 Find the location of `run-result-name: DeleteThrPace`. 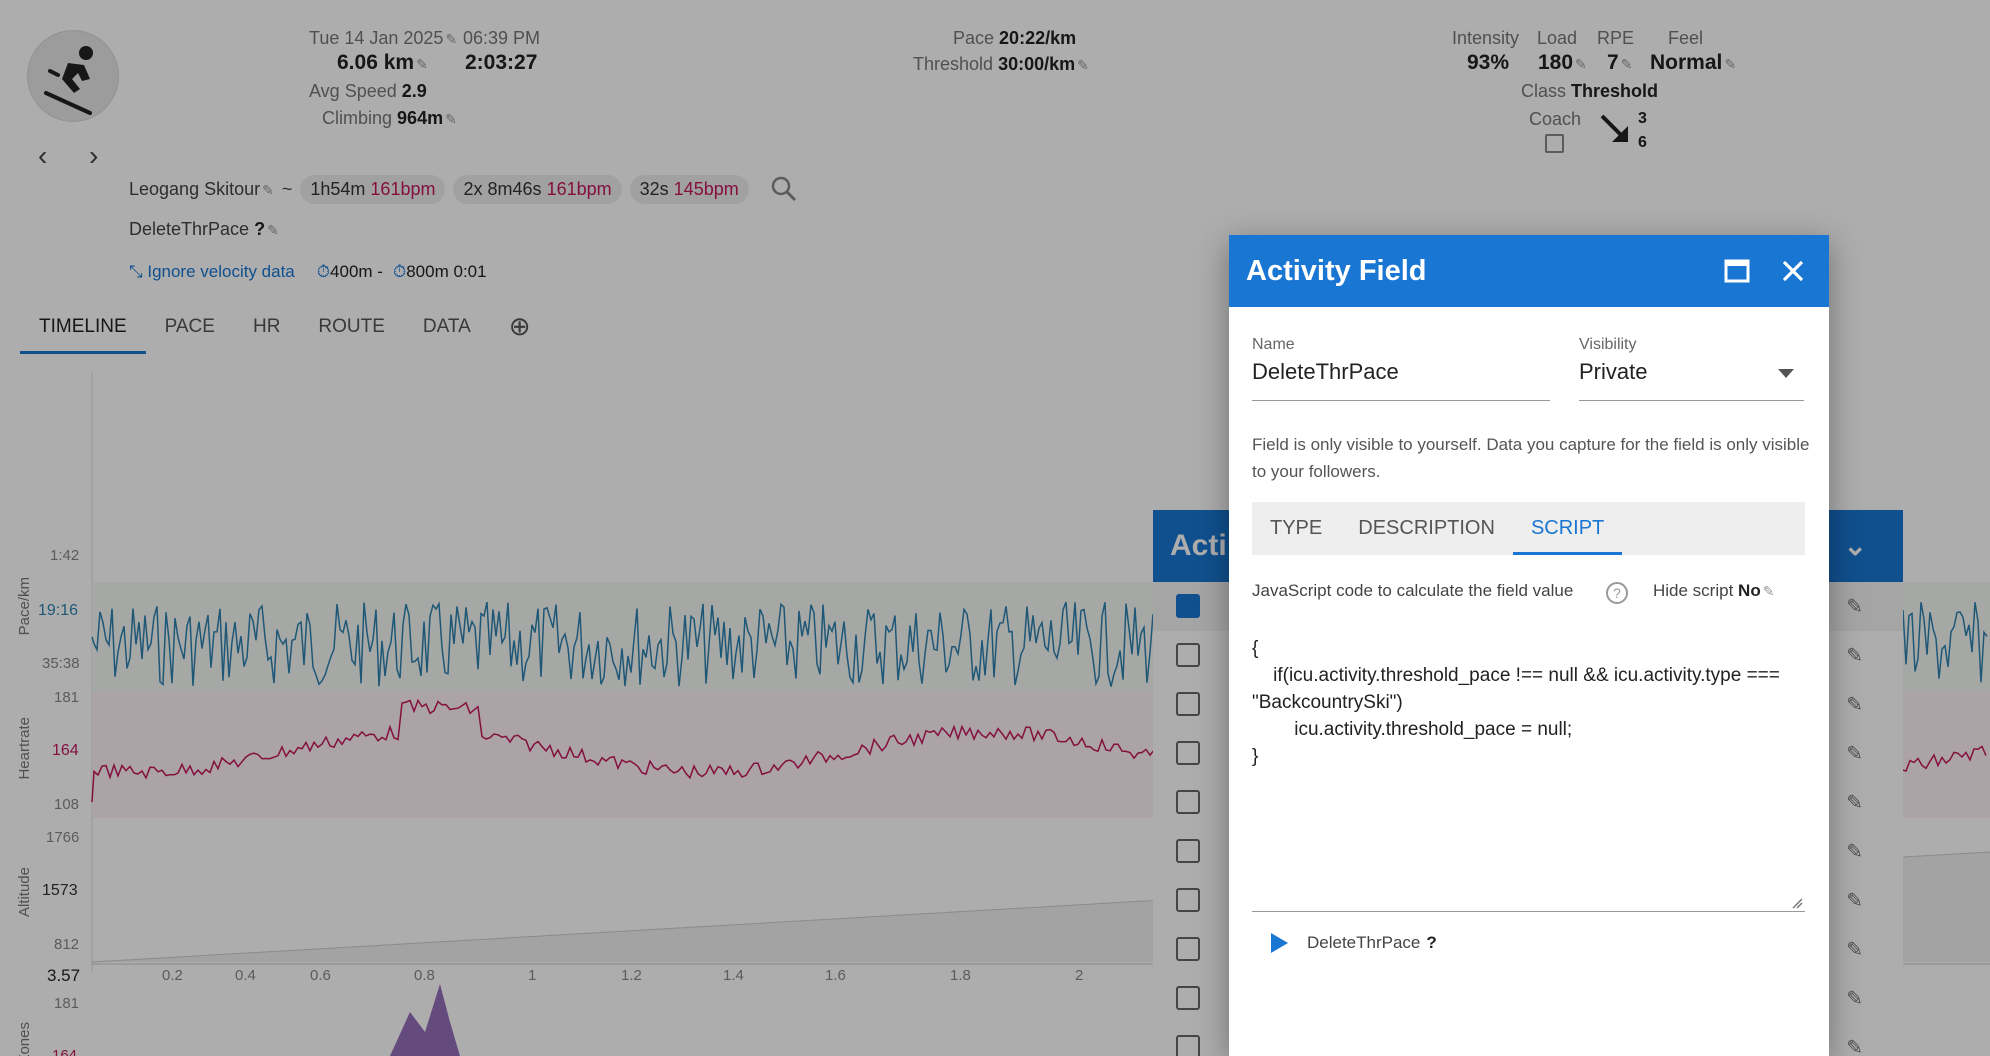

run-result-name: DeleteThrPace is located at coordinates (1364, 942).